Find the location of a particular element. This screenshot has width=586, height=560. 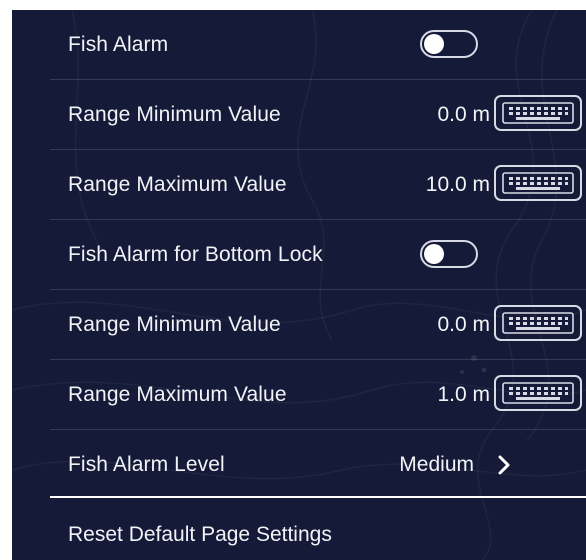

row-fish-alarm-level: Fish Alarm Level Medium is located at coordinates (318, 465).